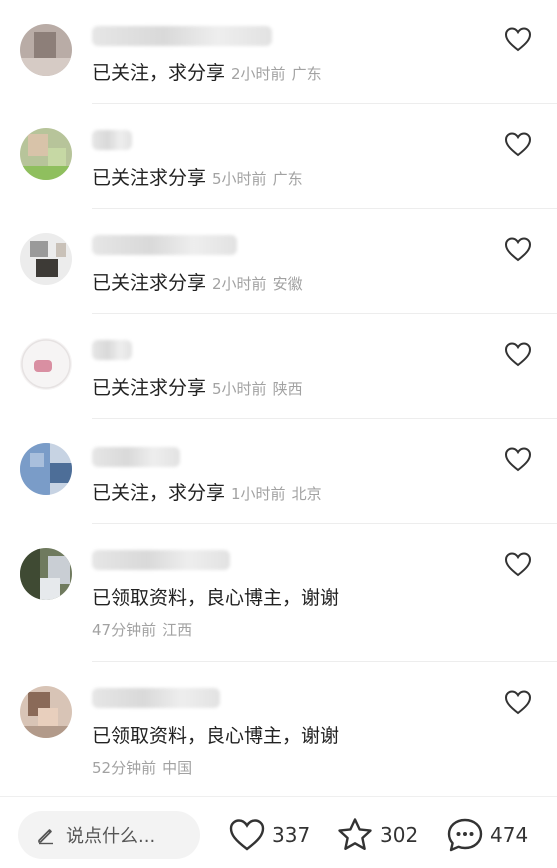  What do you see at coordinates (291, 835) in the screenshot?
I see `like-count: 337` at bounding box center [291, 835].